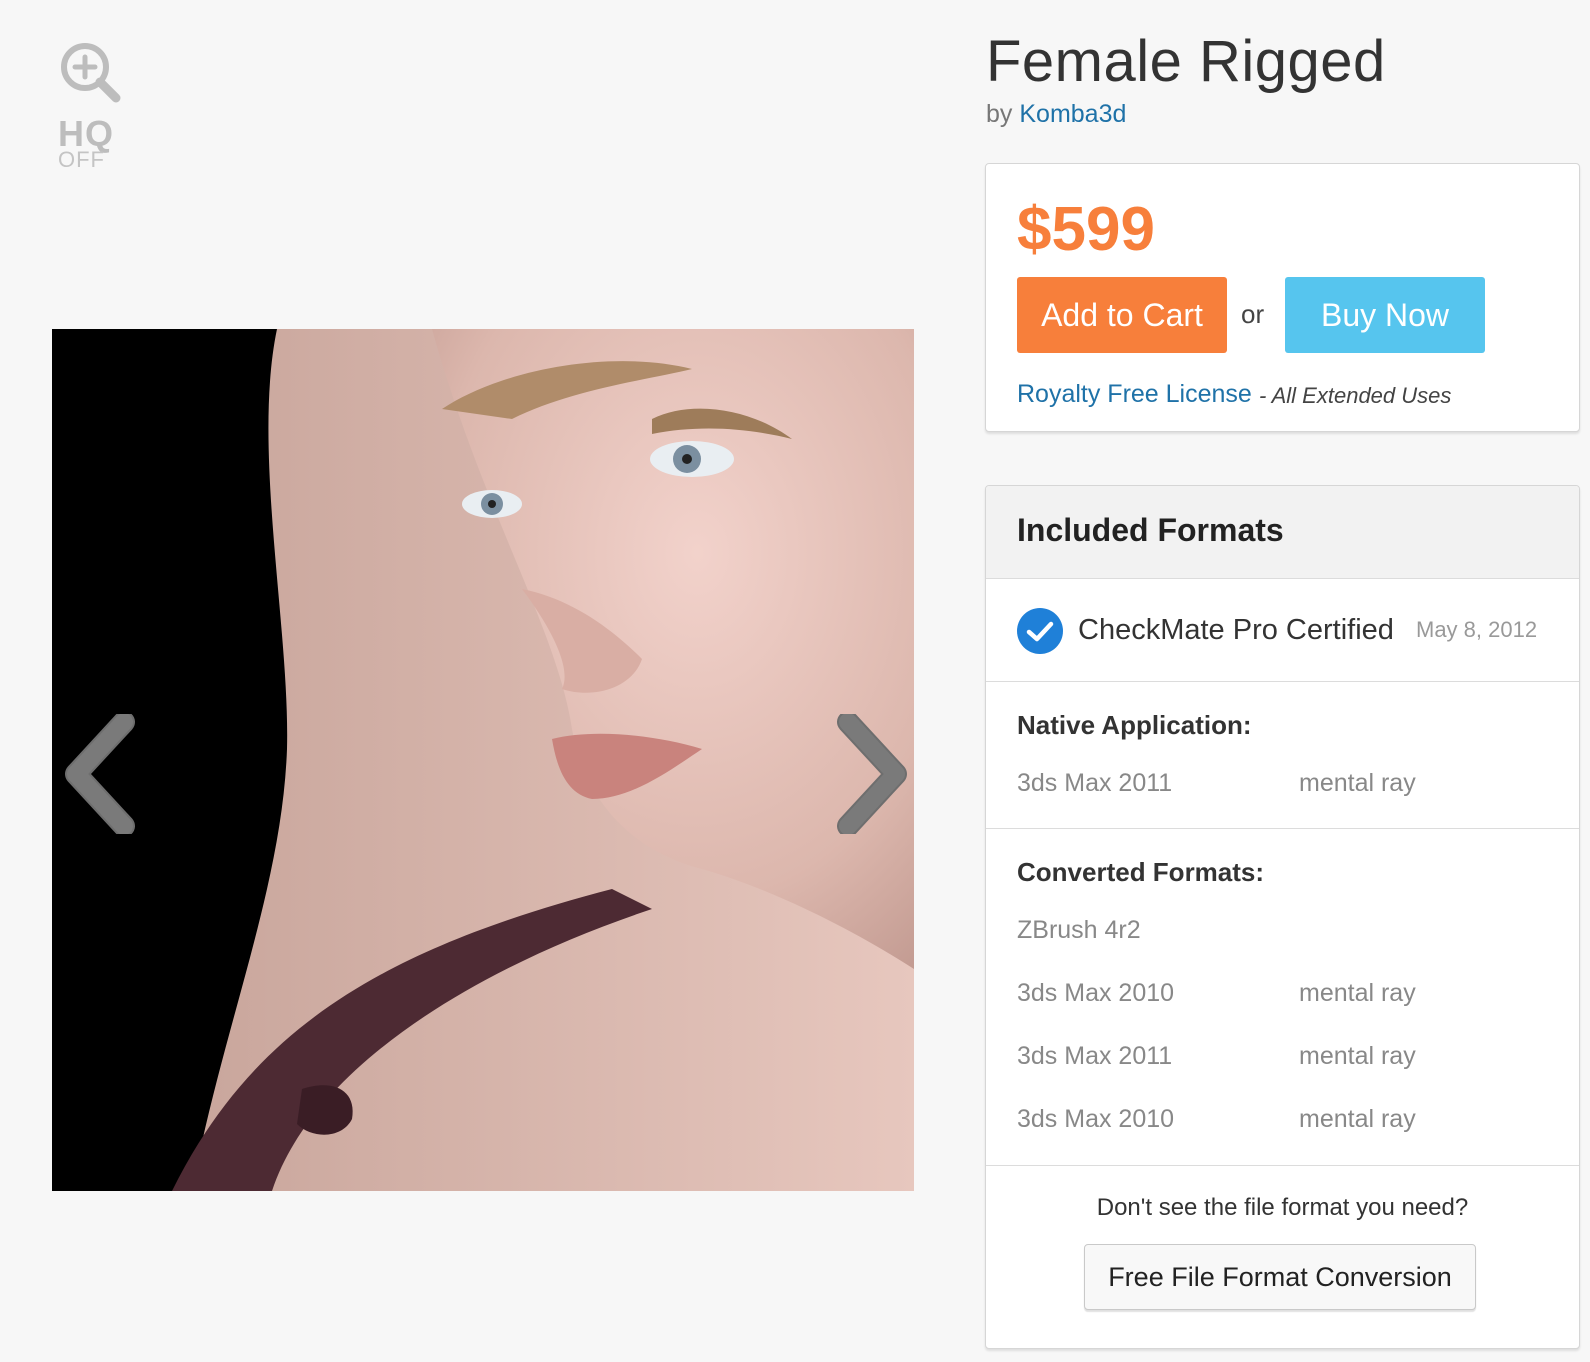 The image size is (1590, 1362). What do you see at coordinates (1040, 633) in the screenshot?
I see `check-circle-icon` at bounding box center [1040, 633].